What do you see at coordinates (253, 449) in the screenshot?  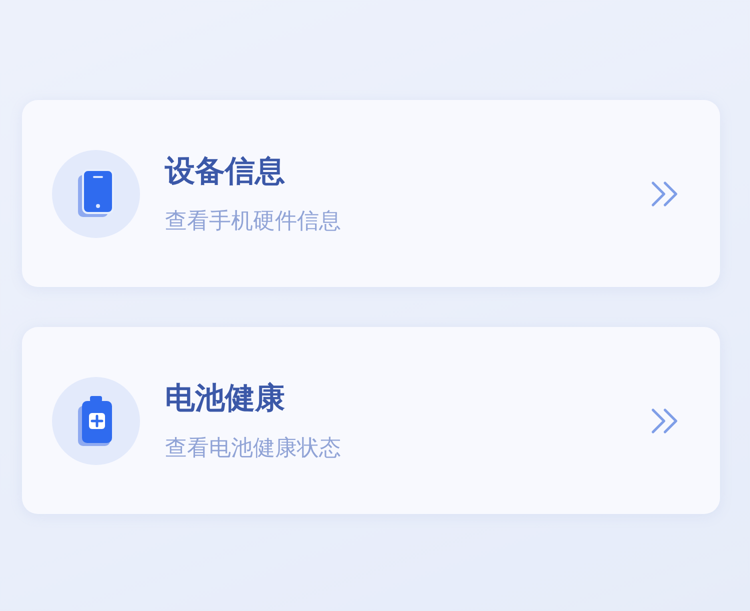 I see `card-subtitle: 查看电池健康状态` at bounding box center [253, 449].